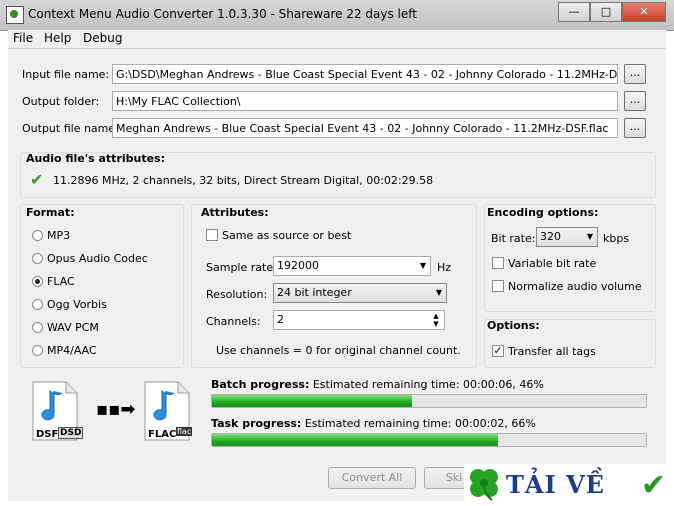 The height and width of the screenshot is (506, 674). Describe the element at coordinates (212, 235) in the screenshot. I see `same-as-source-checkbox` at that location.